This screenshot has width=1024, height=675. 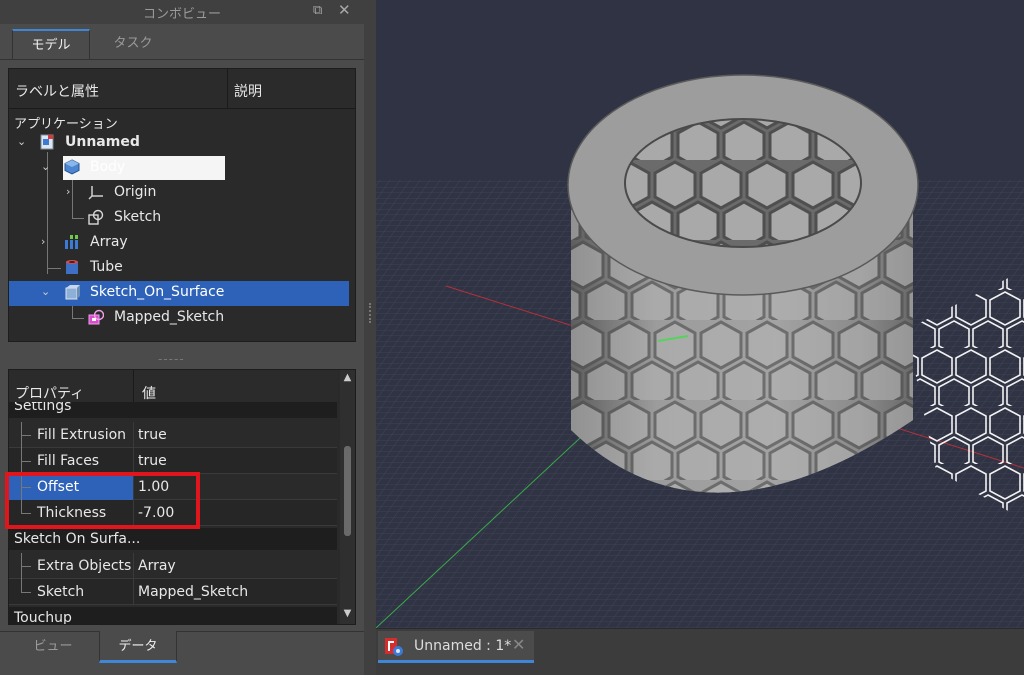 What do you see at coordinates (179, 168) in the screenshot?
I see `tree-item-body: ⌄ Body` at bounding box center [179, 168].